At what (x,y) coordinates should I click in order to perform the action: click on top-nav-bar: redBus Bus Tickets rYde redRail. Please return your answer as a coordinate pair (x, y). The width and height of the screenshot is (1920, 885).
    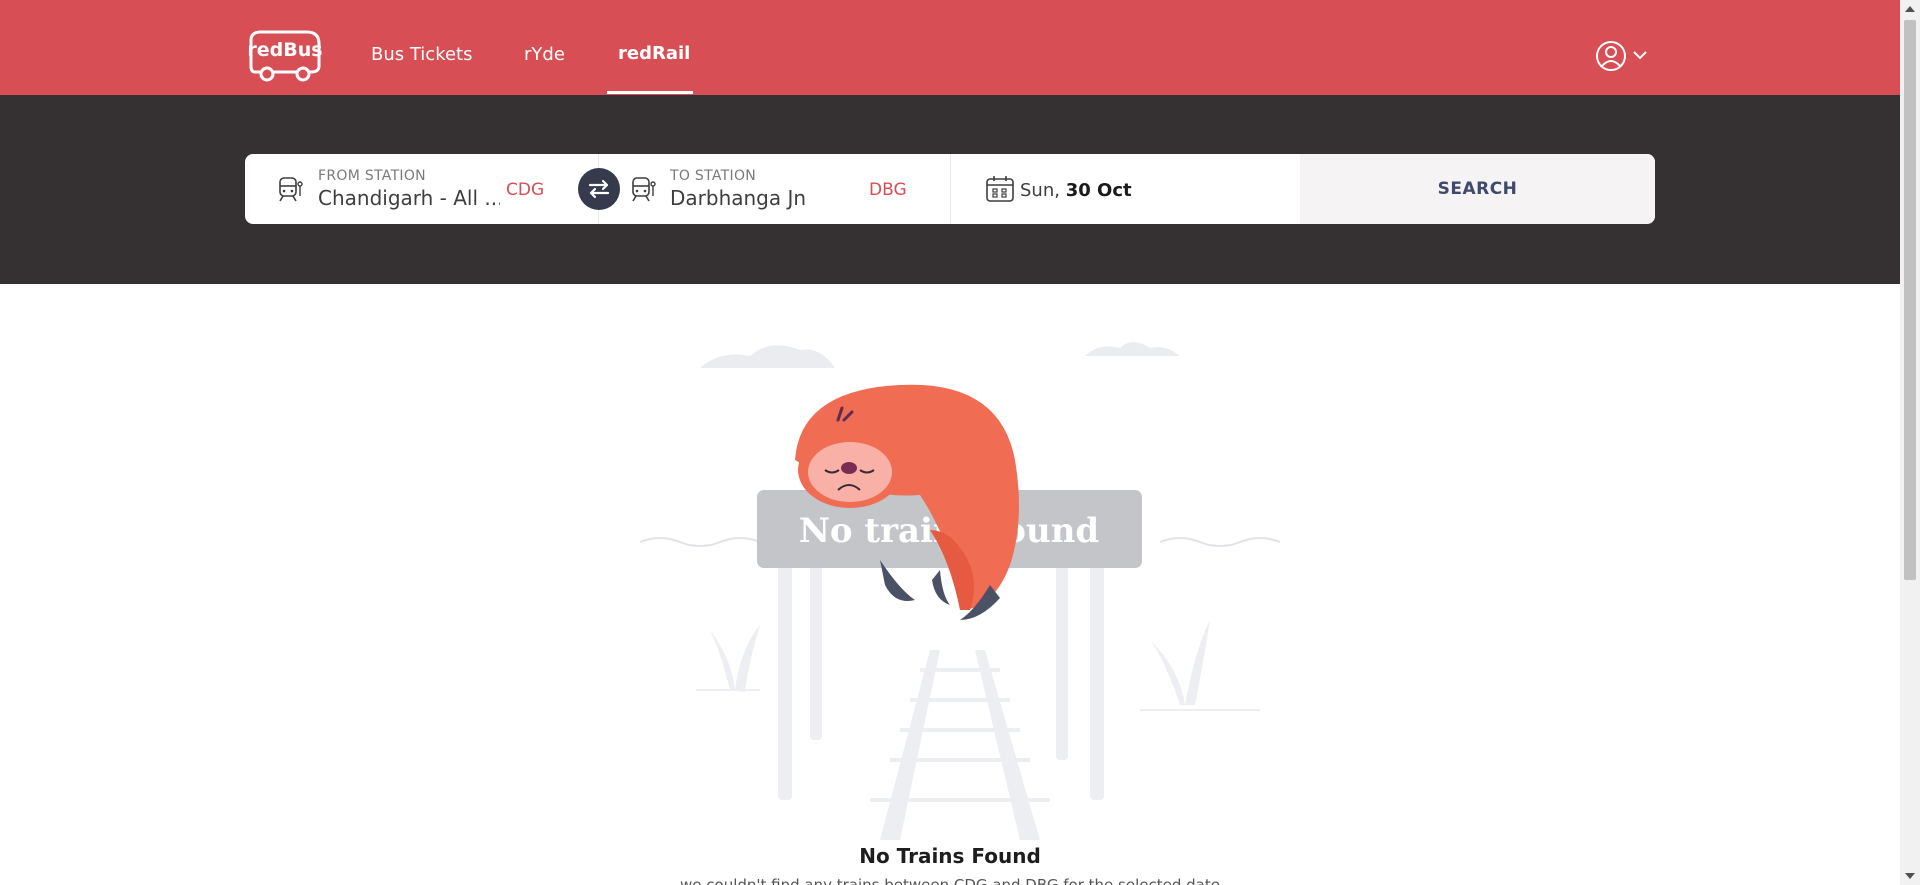
    Looking at the image, I should click on (950, 47).